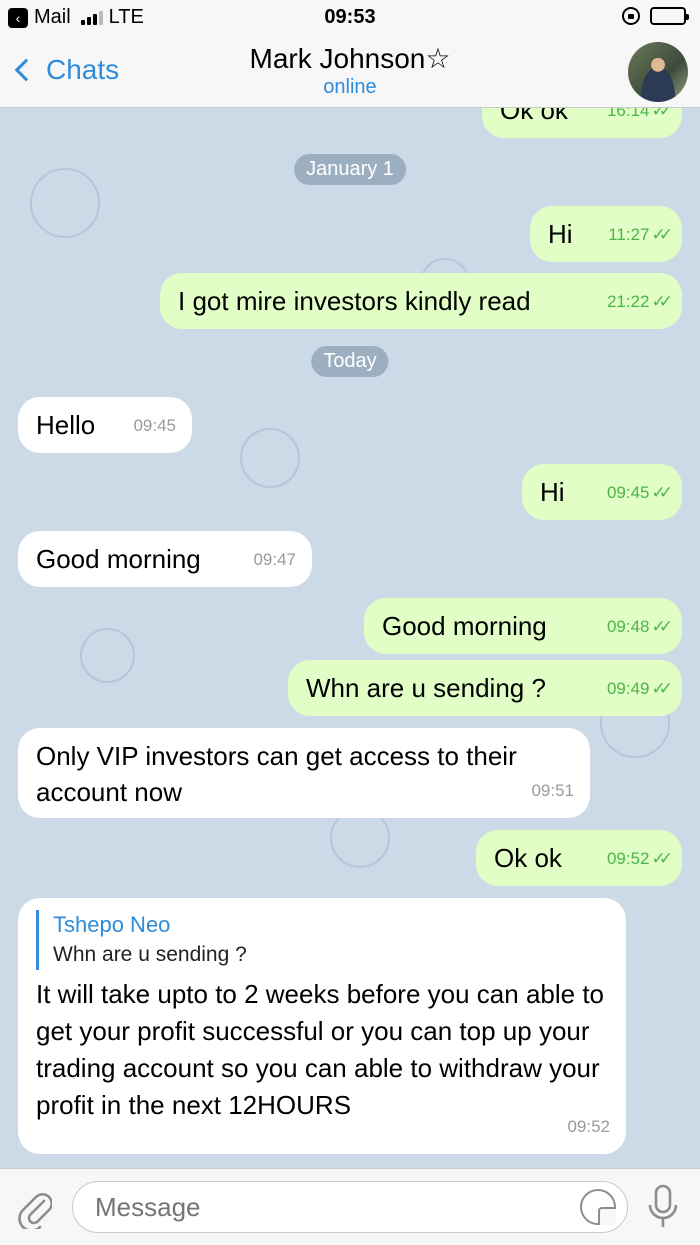  I want to click on rotation-lock-icon, so click(631, 16).